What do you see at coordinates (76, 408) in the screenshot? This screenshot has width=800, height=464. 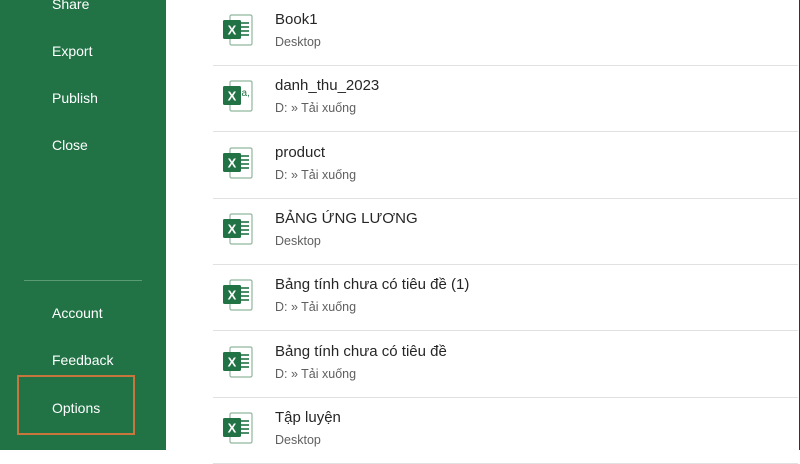 I see `sidebar-item-options: Options` at bounding box center [76, 408].